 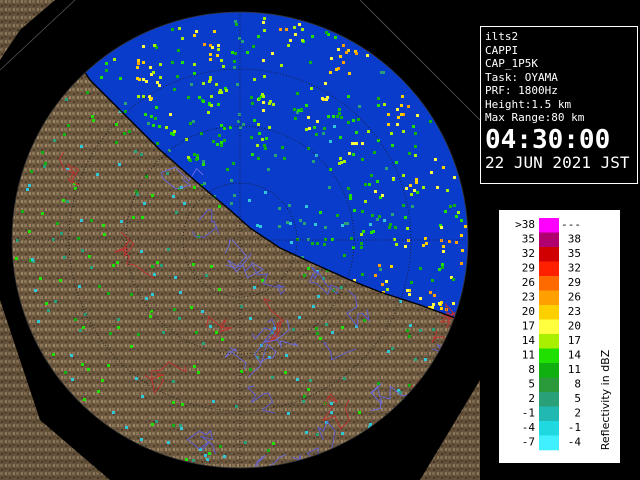 I want to click on legend-high-label: 2, so click(x=577, y=413).